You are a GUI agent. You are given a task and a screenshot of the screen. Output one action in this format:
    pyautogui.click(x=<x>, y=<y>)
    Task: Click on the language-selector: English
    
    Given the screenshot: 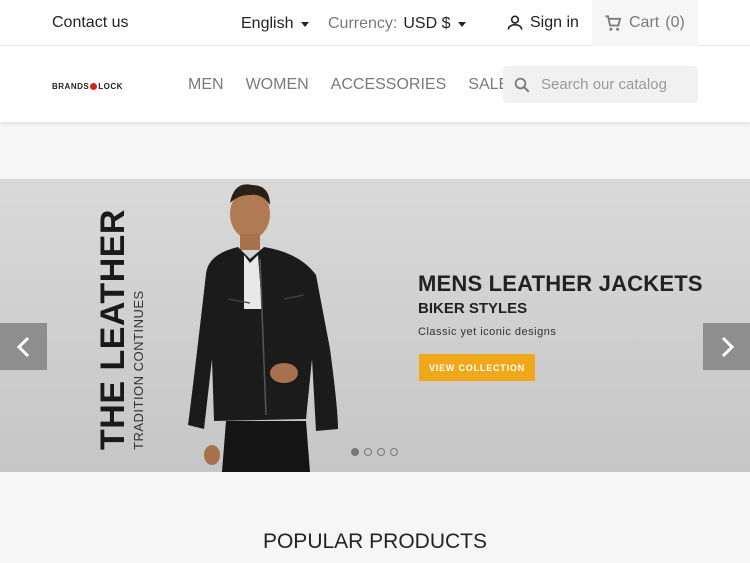 What is the action you would take?
    pyautogui.click(x=275, y=24)
    